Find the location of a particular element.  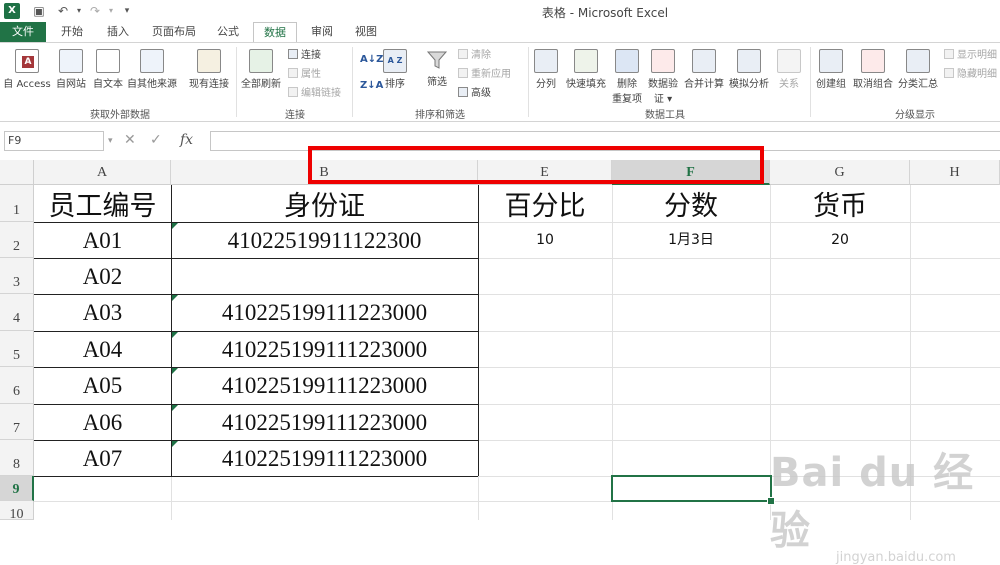

cell-b7: 410225199111223000 is located at coordinates (324, 422).